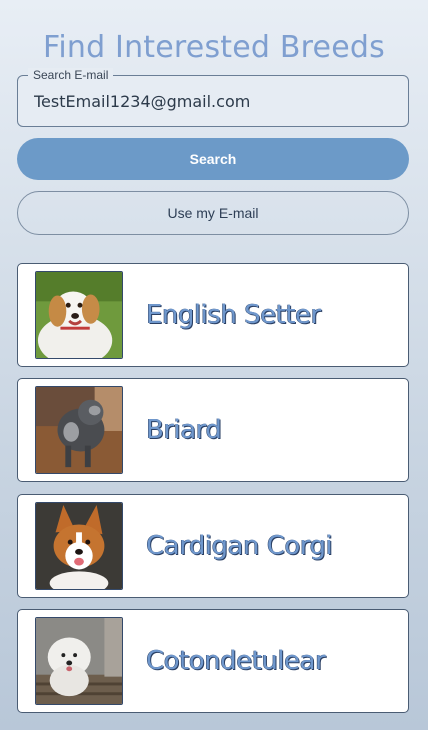  Describe the element at coordinates (214, 47) in the screenshot. I see `page-title: Find Interested Breeds` at that location.